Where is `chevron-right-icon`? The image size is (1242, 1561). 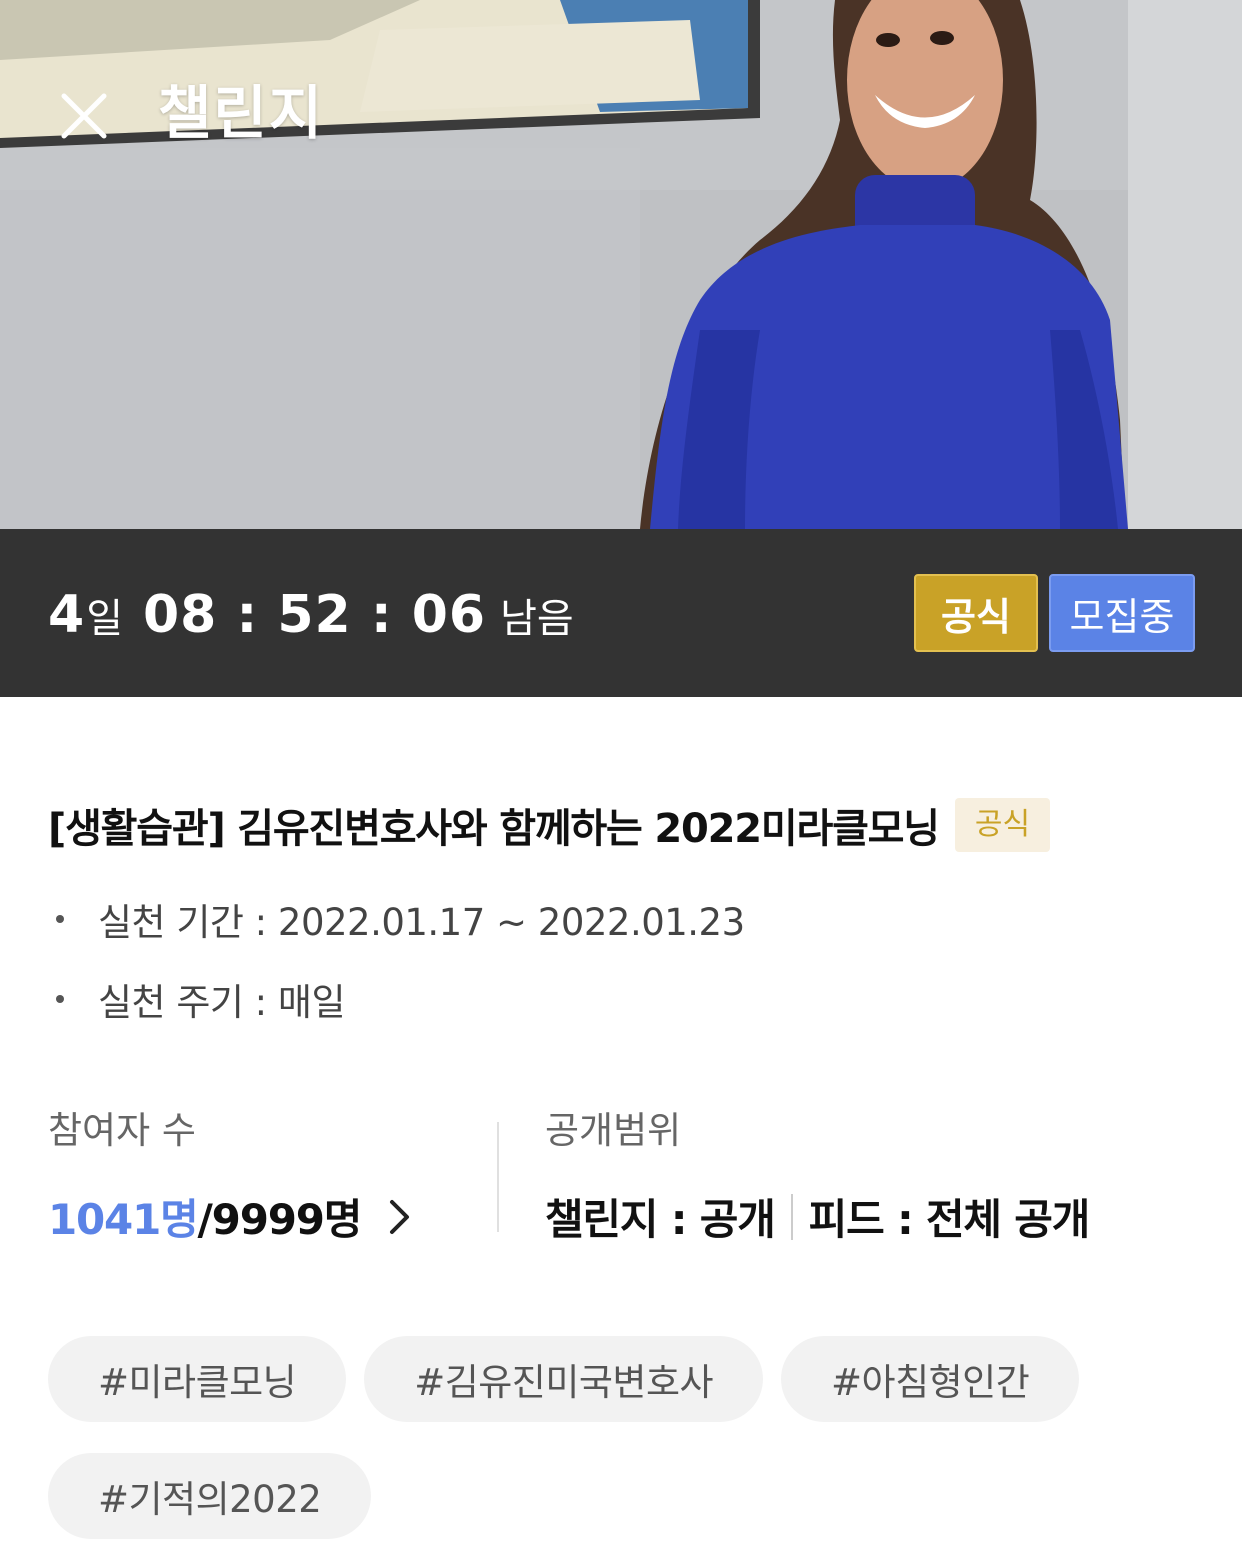
chevron-right-icon is located at coordinates (400, 1216).